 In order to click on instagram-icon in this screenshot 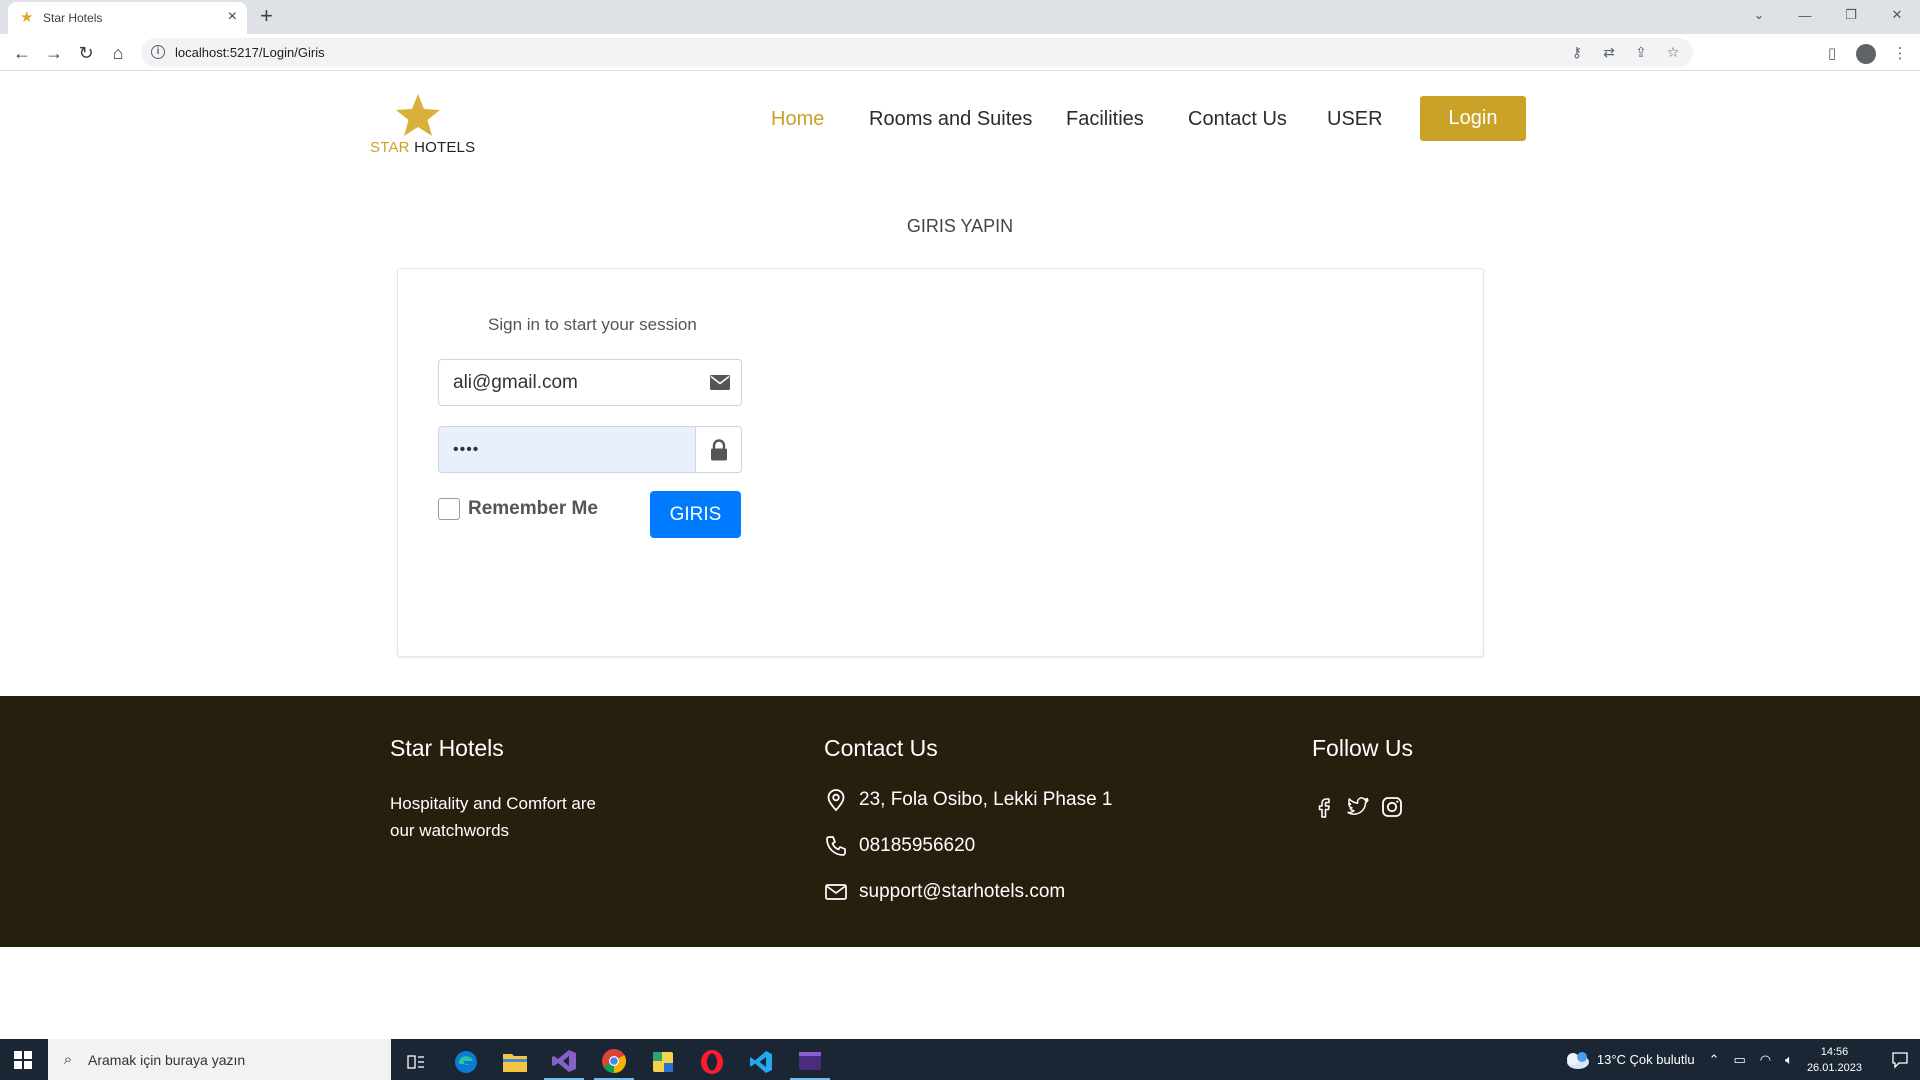, I will do `click(1392, 807)`.